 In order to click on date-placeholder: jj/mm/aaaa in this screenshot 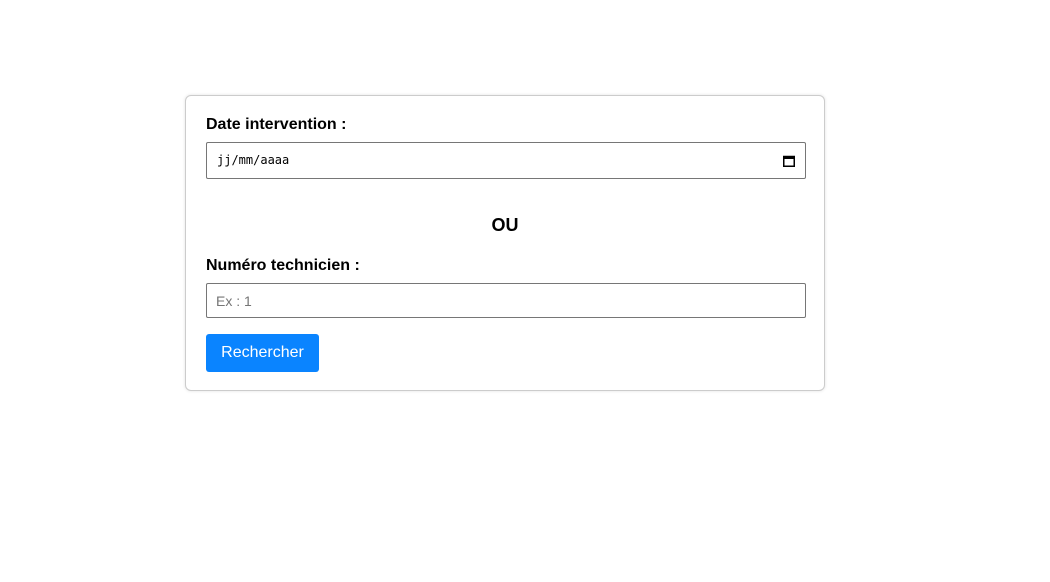, I will do `click(253, 160)`.